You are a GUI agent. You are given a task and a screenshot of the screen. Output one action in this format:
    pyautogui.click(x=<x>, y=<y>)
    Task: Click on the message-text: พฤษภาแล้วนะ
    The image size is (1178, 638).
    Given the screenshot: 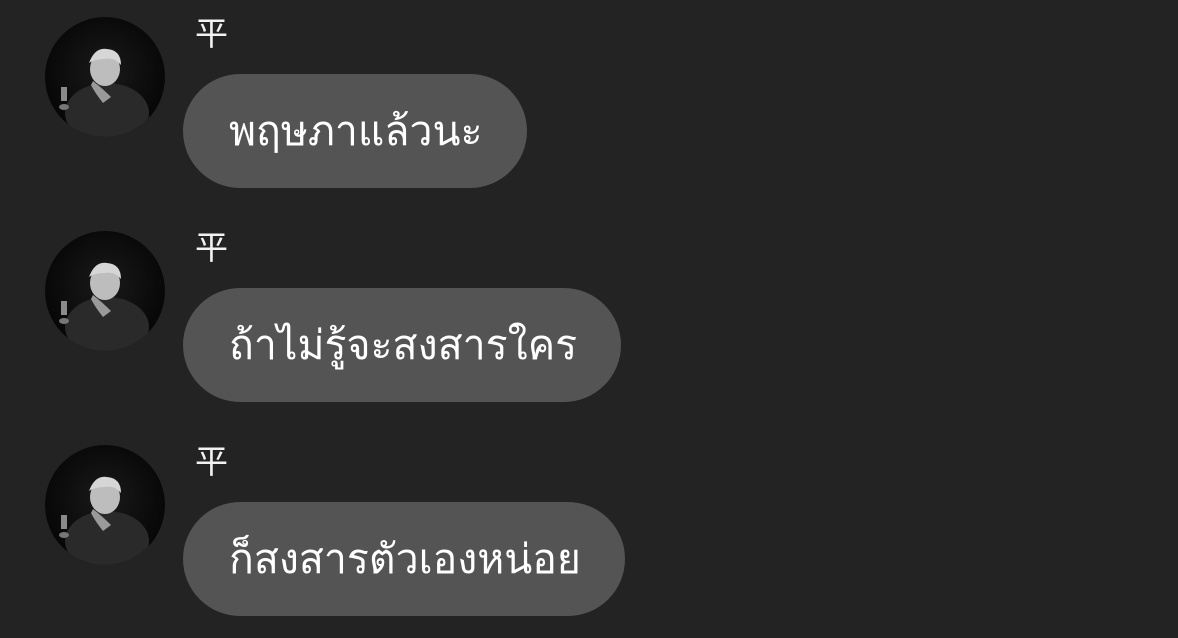 What is the action you would take?
    pyautogui.click(x=356, y=130)
    